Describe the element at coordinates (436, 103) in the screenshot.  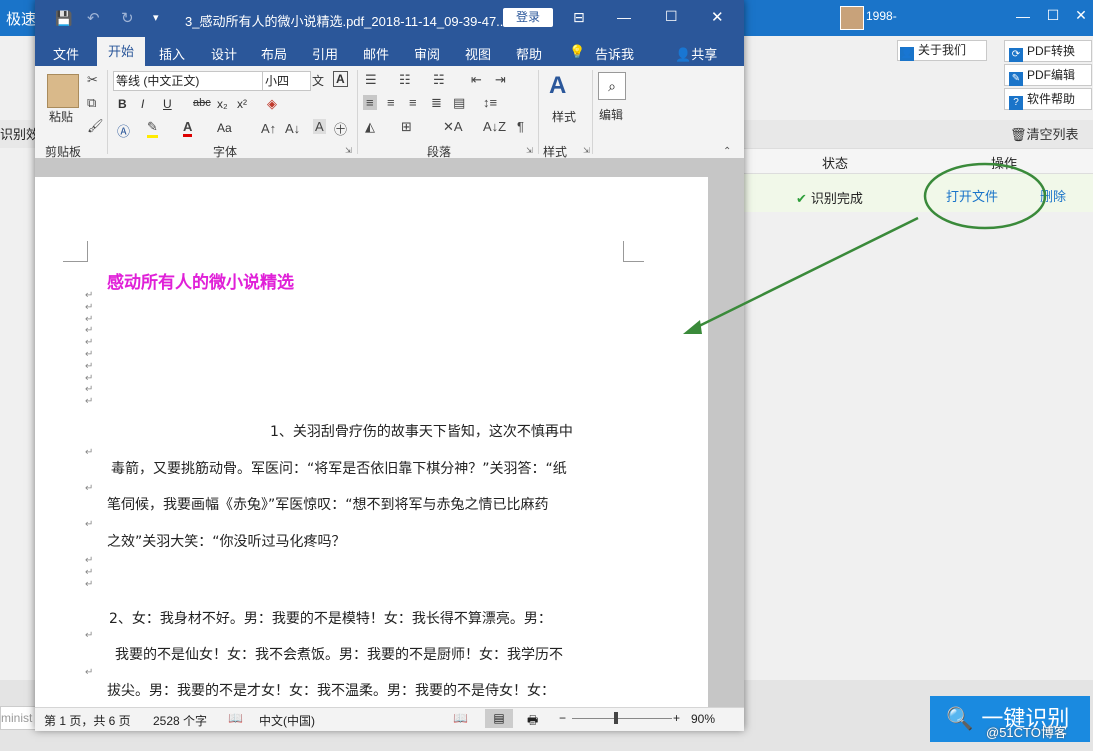
I see `justify-icon: ≣` at that location.